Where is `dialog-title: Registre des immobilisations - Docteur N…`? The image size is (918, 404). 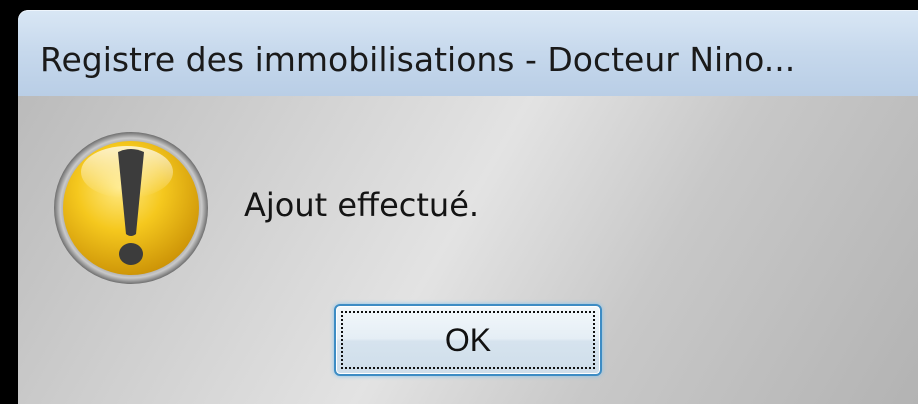 dialog-title: Registre des immobilisations - Docteur N… is located at coordinates (418, 59).